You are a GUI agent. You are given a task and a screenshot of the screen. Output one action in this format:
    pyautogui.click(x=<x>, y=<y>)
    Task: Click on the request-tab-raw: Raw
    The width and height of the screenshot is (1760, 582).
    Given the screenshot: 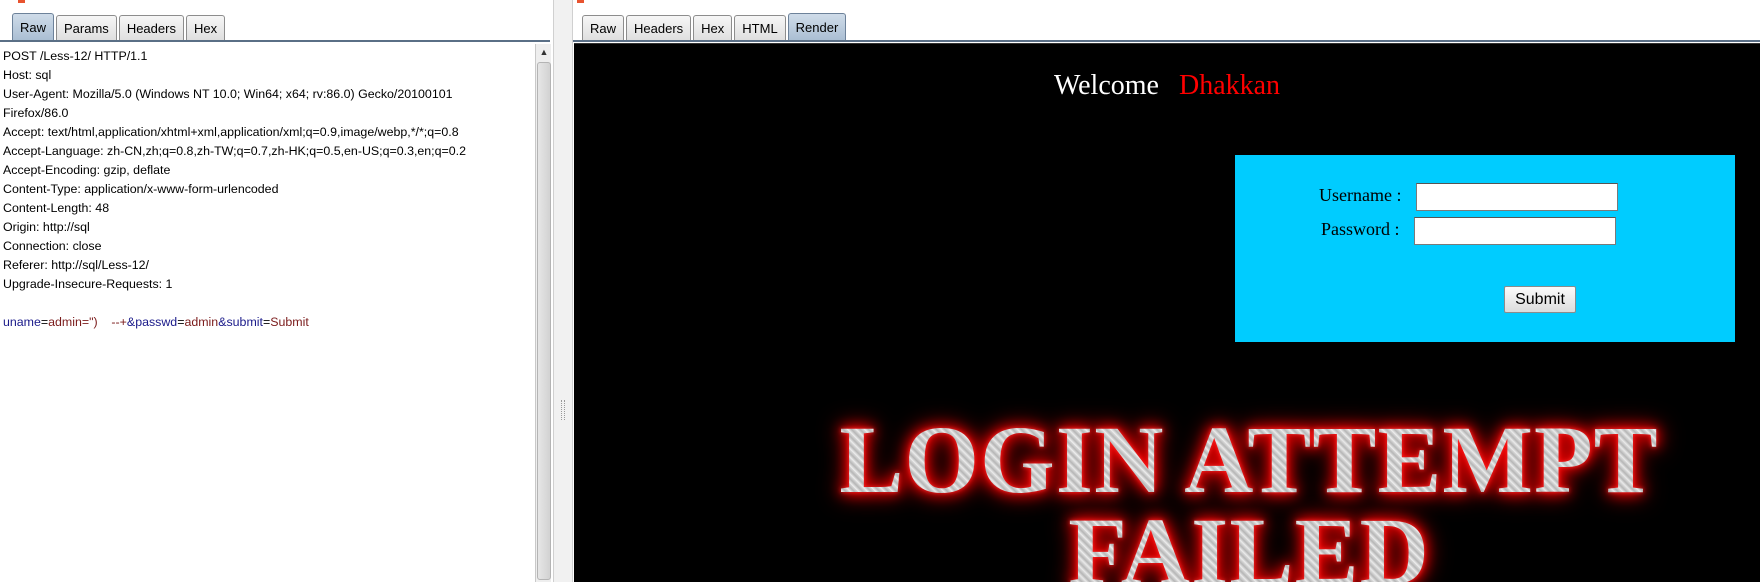 What is the action you would take?
    pyautogui.click(x=33, y=27)
    